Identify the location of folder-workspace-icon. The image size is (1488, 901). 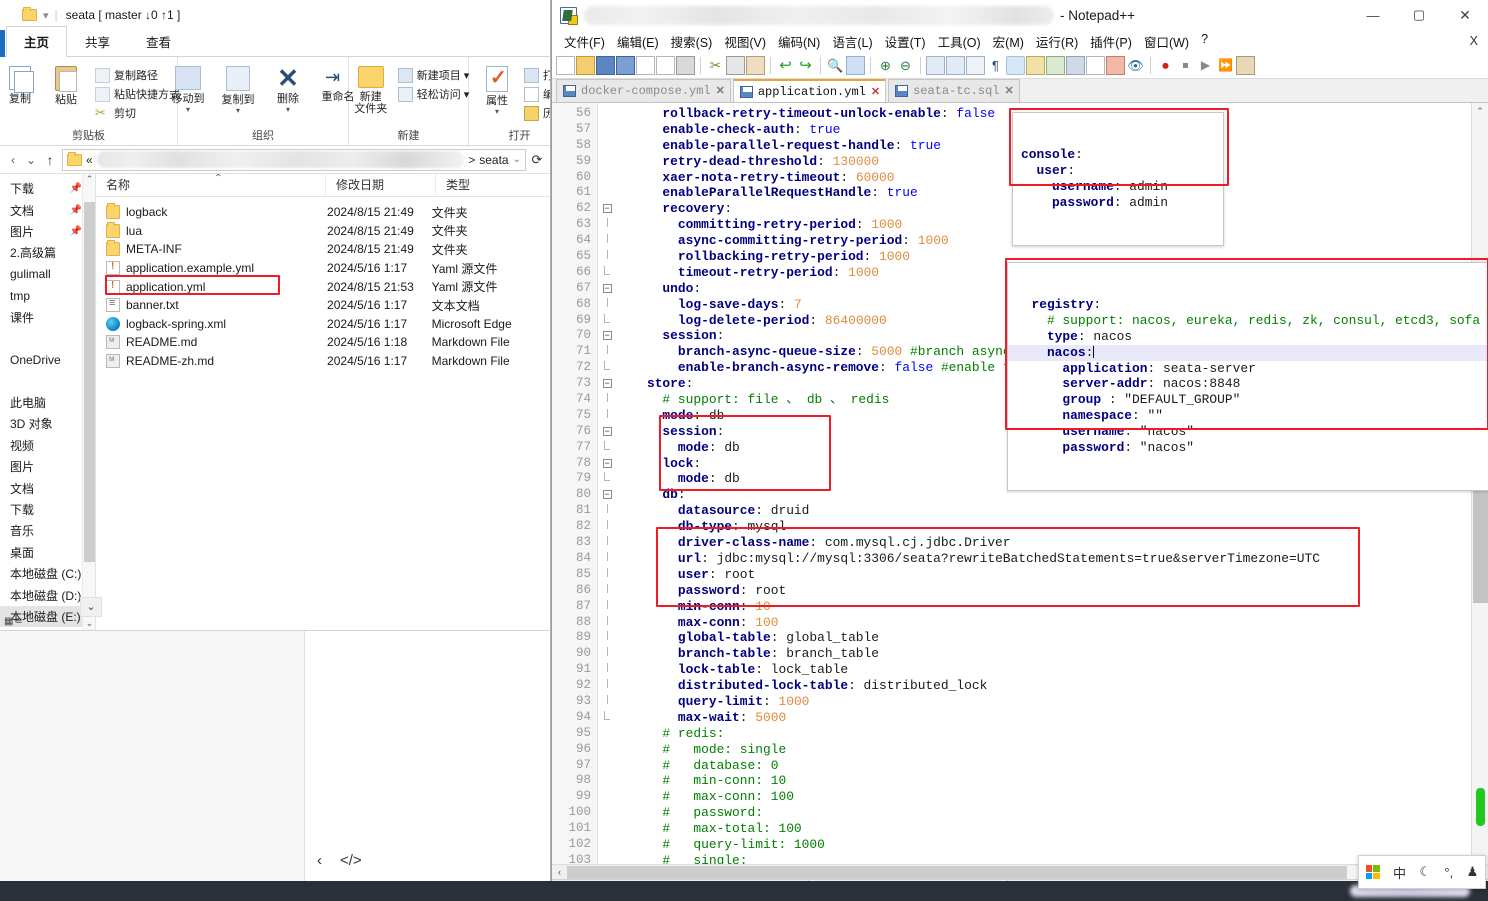
(1115, 65).